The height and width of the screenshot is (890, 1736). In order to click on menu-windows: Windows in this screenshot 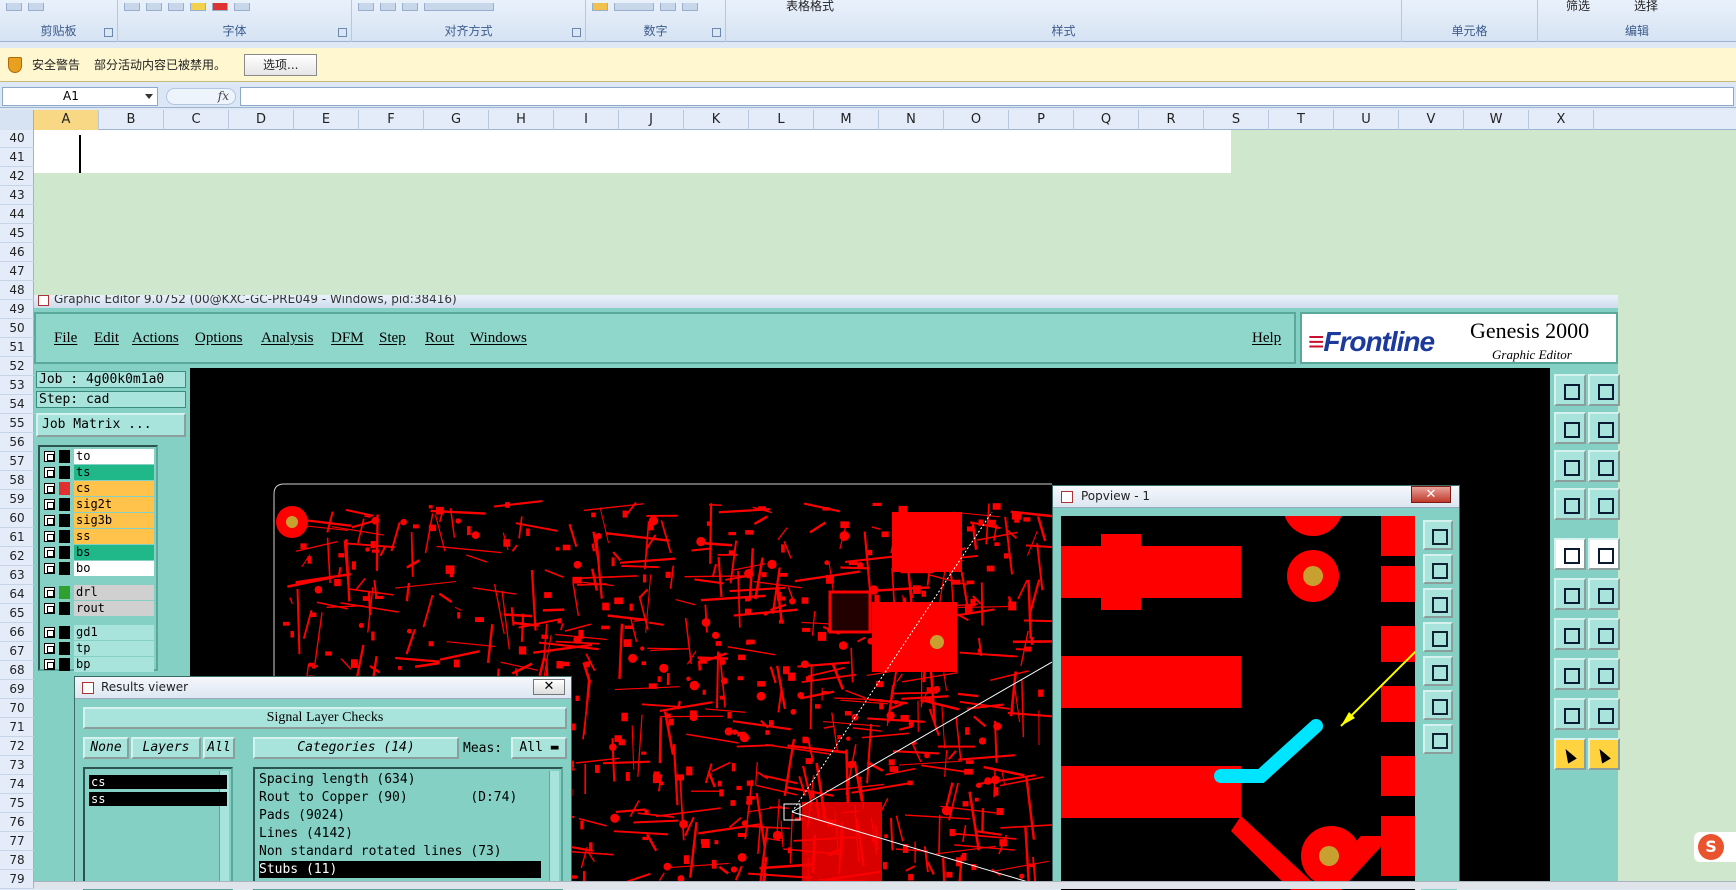, I will do `click(498, 338)`.